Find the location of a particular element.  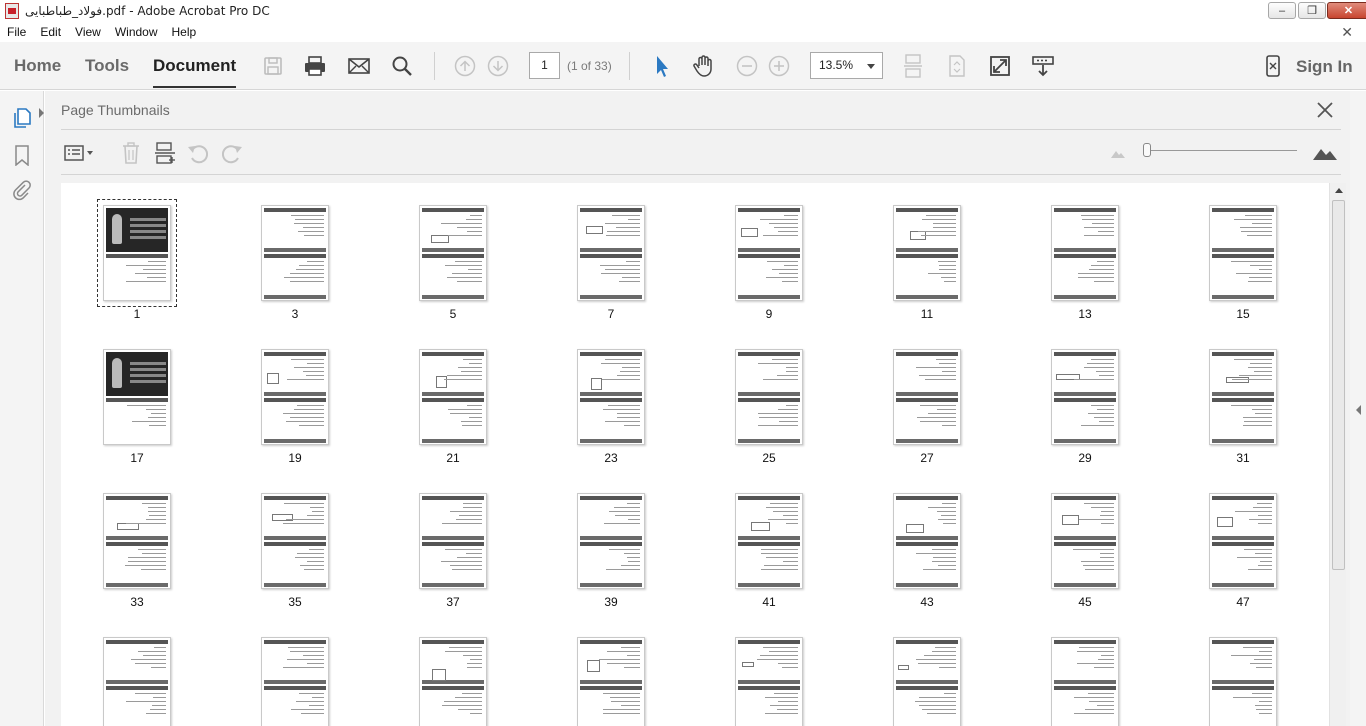

page-display-icon is located at coordinates (957, 66).